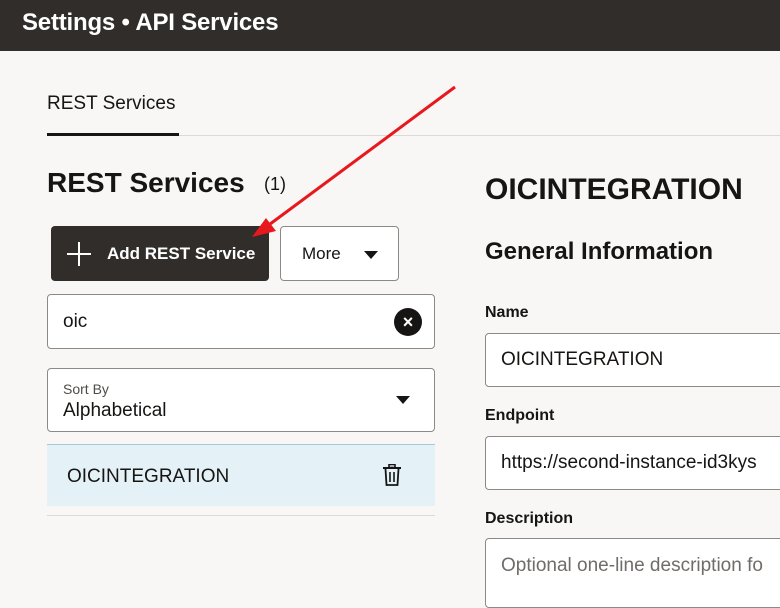 Image resolution: width=780 pixels, height=608 pixels. I want to click on plus-icon, so click(79, 253).